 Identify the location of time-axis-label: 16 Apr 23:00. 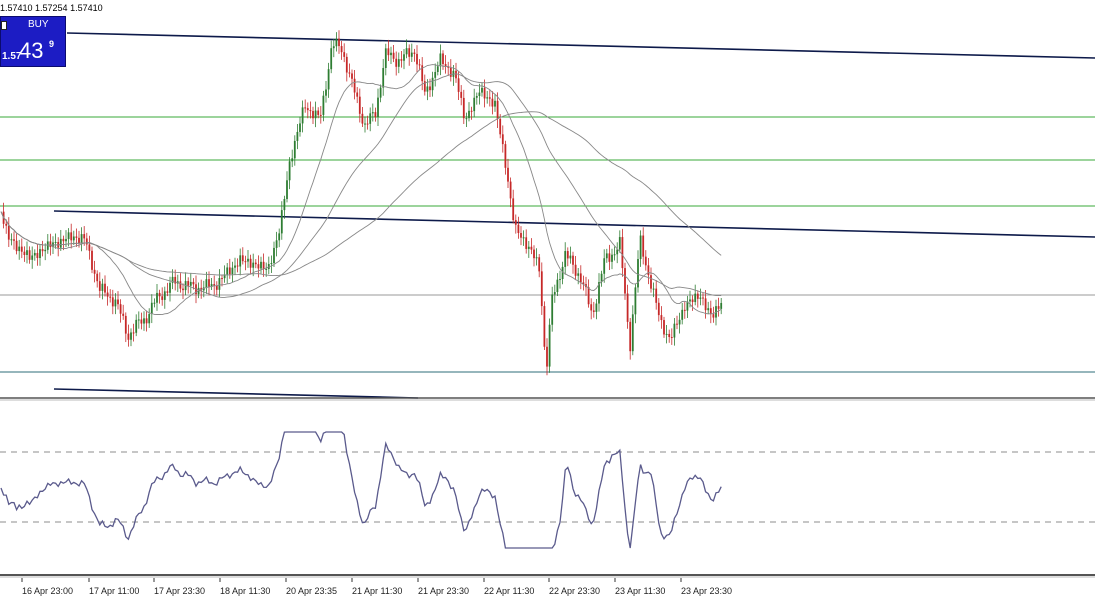
(47, 591).